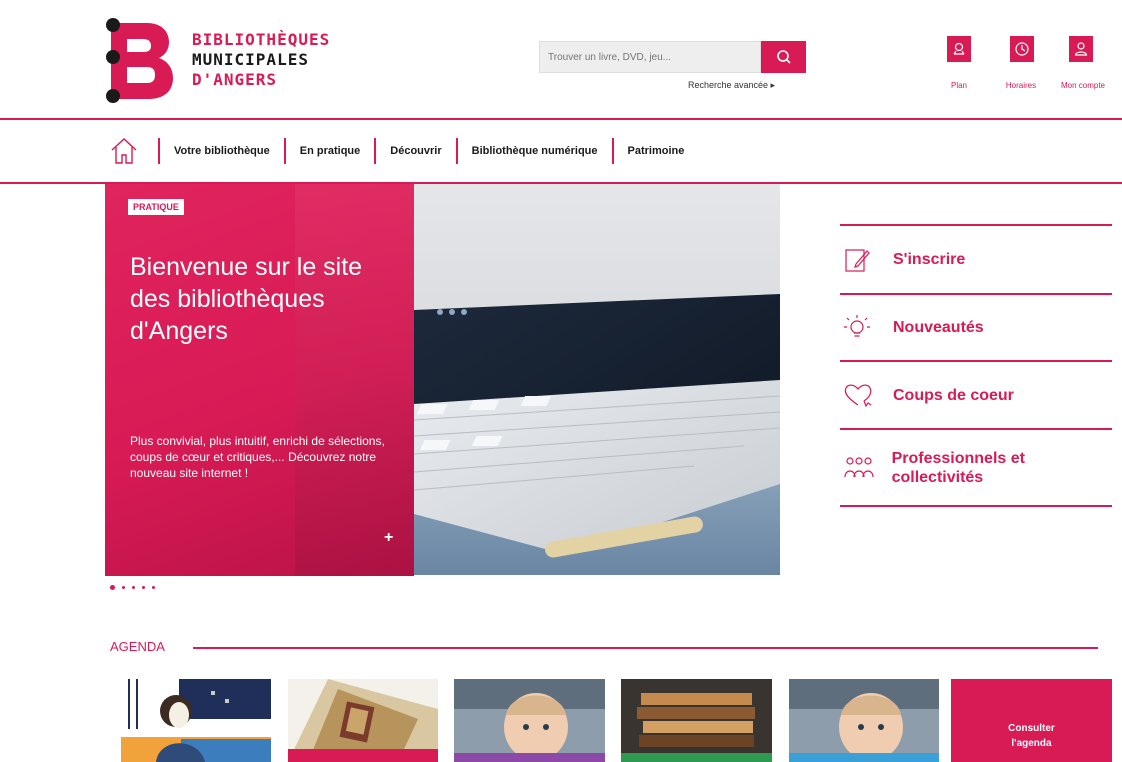 The width and height of the screenshot is (1122, 762). I want to click on nav-item-en-pratique: En pratique, so click(330, 151).